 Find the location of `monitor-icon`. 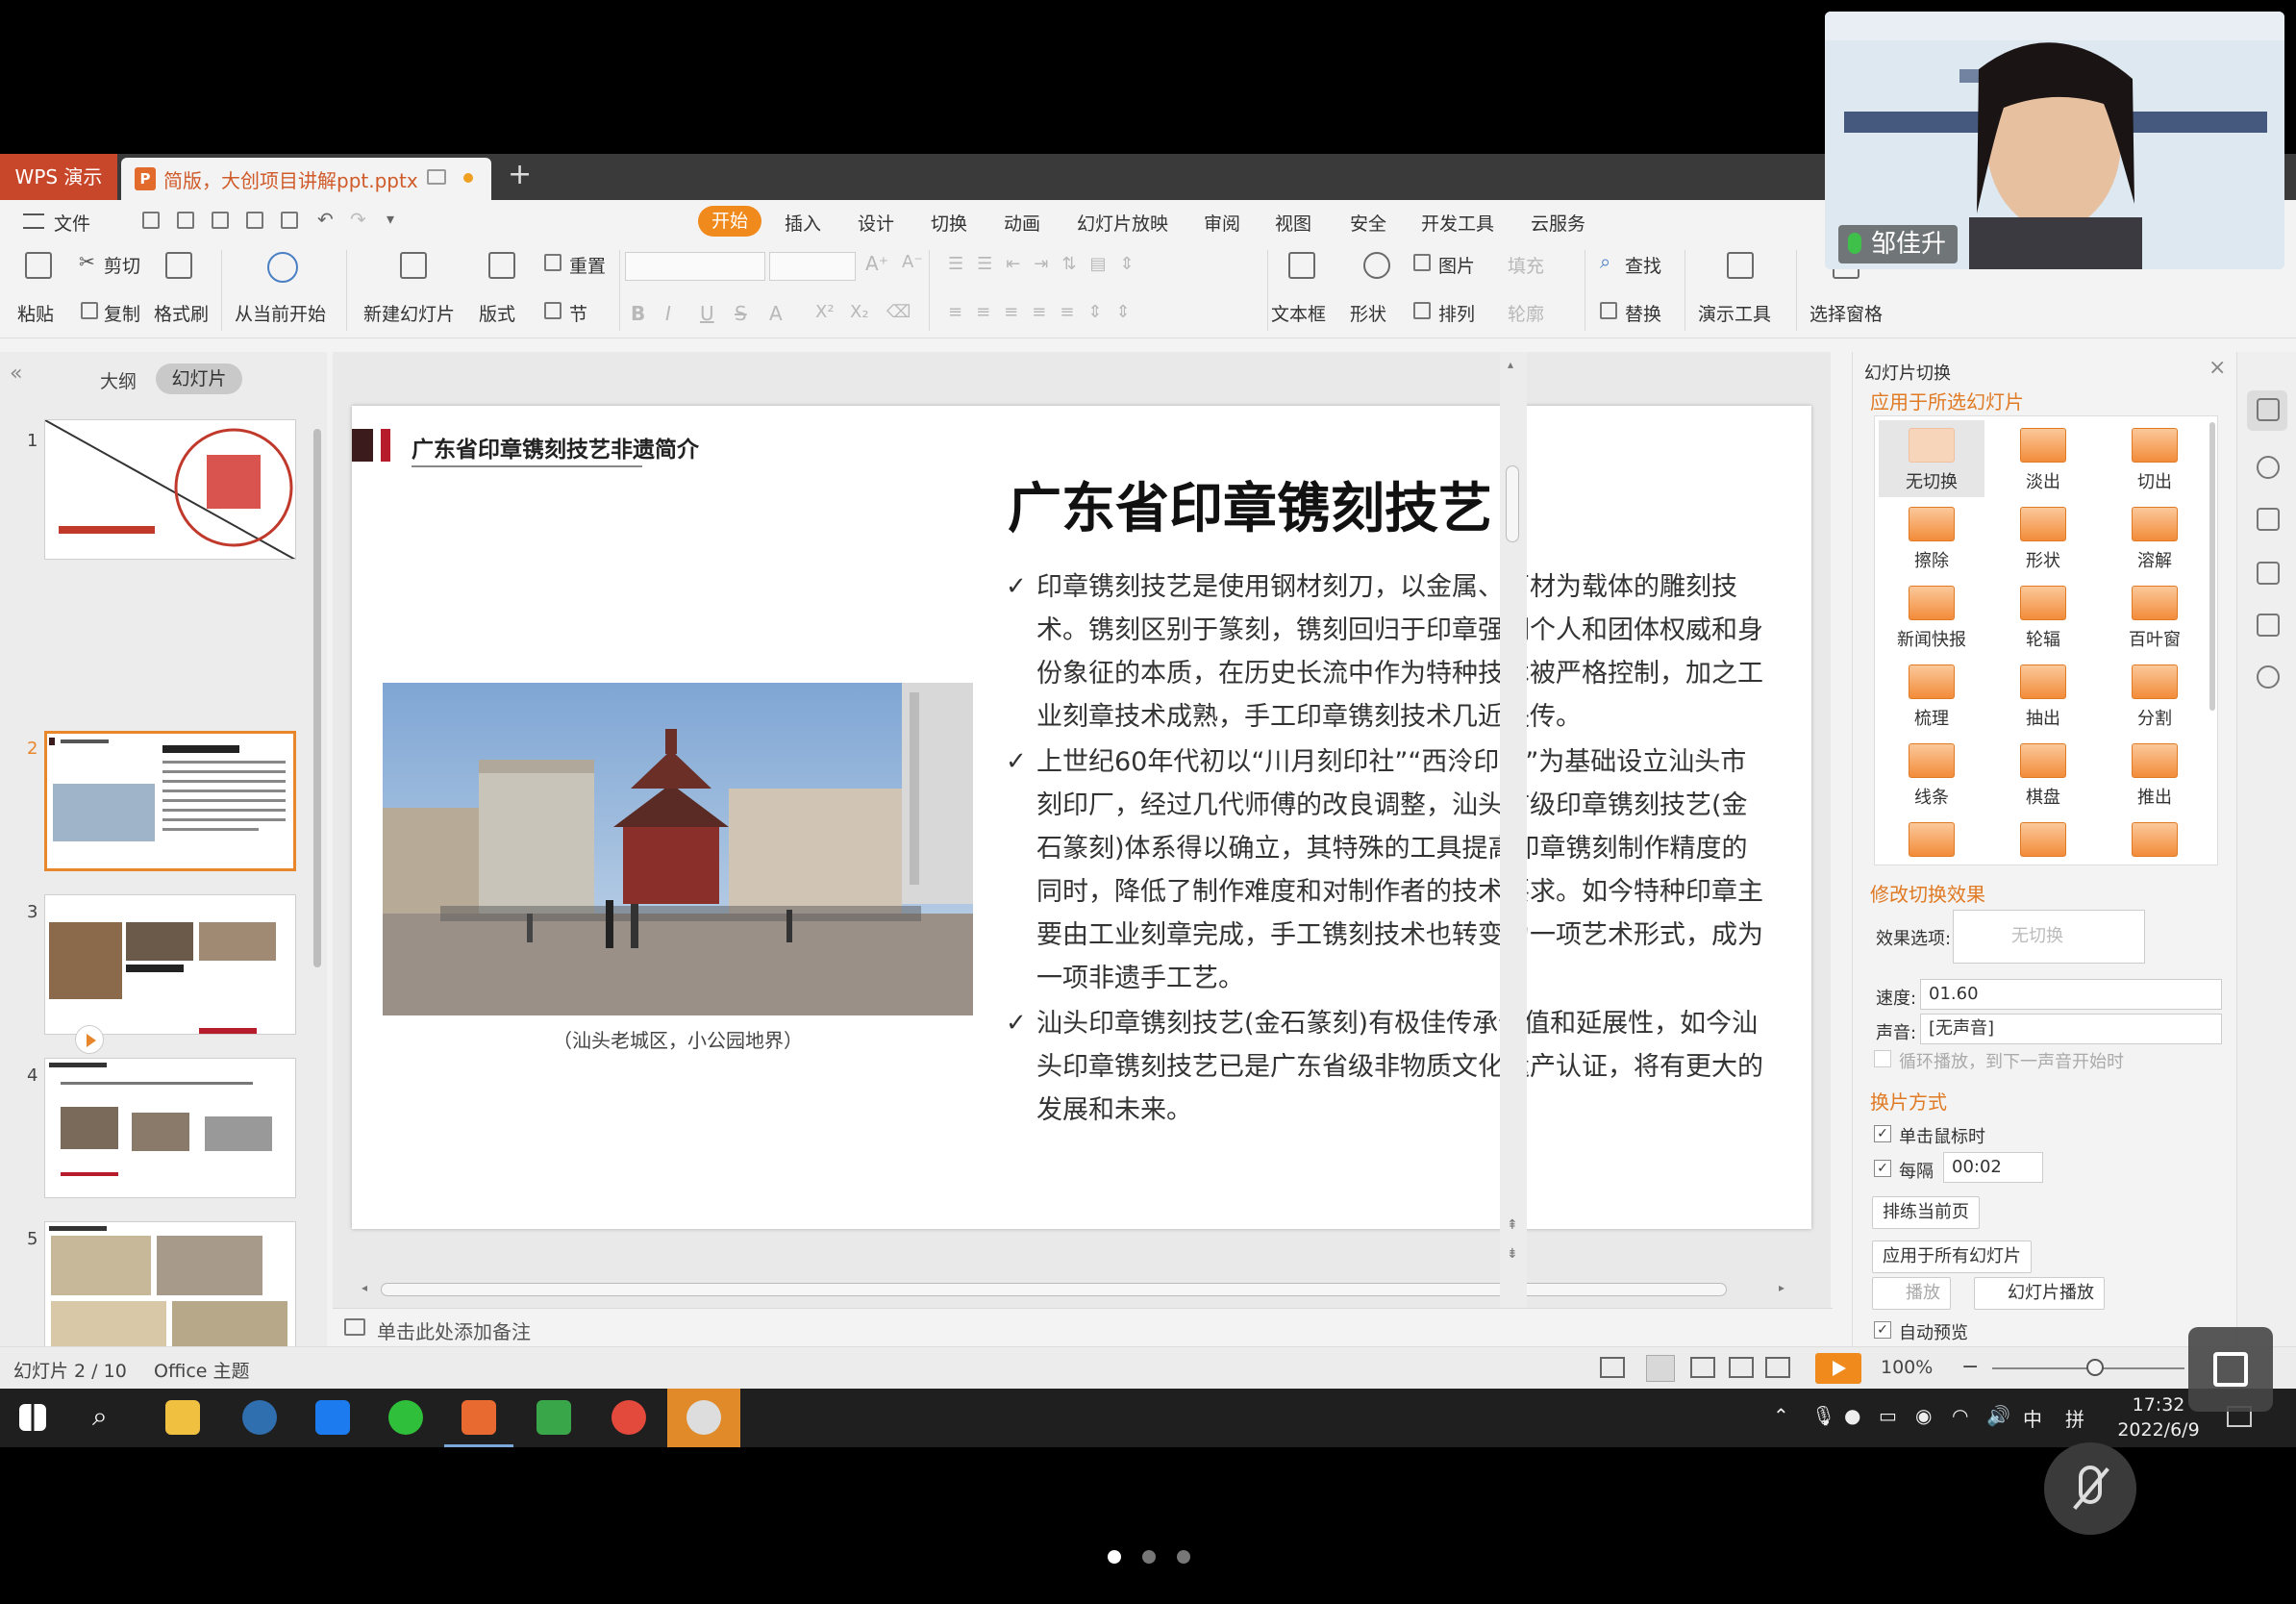

monitor-icon is located at coordinates (436, 177).